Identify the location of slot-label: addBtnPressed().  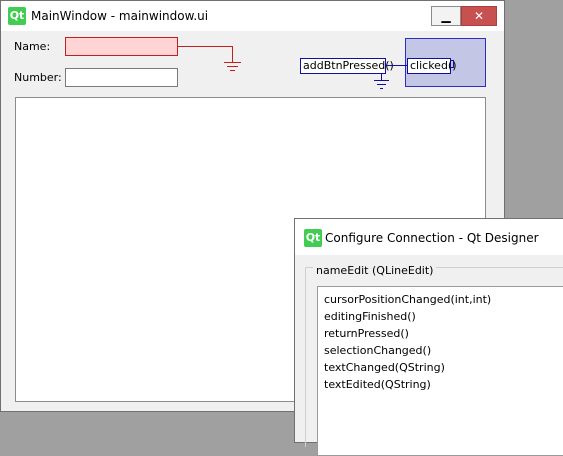
(347, 66).